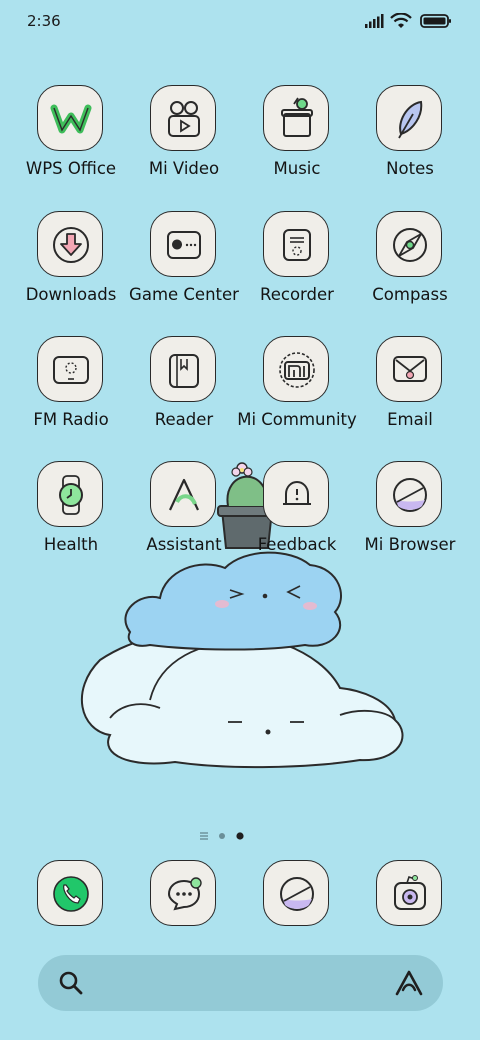 The image size is (480, 1040). What do you see at coordinates (70, 244) in the screenshot?
I see `downloads-icon` at bounding box center [70, 244].